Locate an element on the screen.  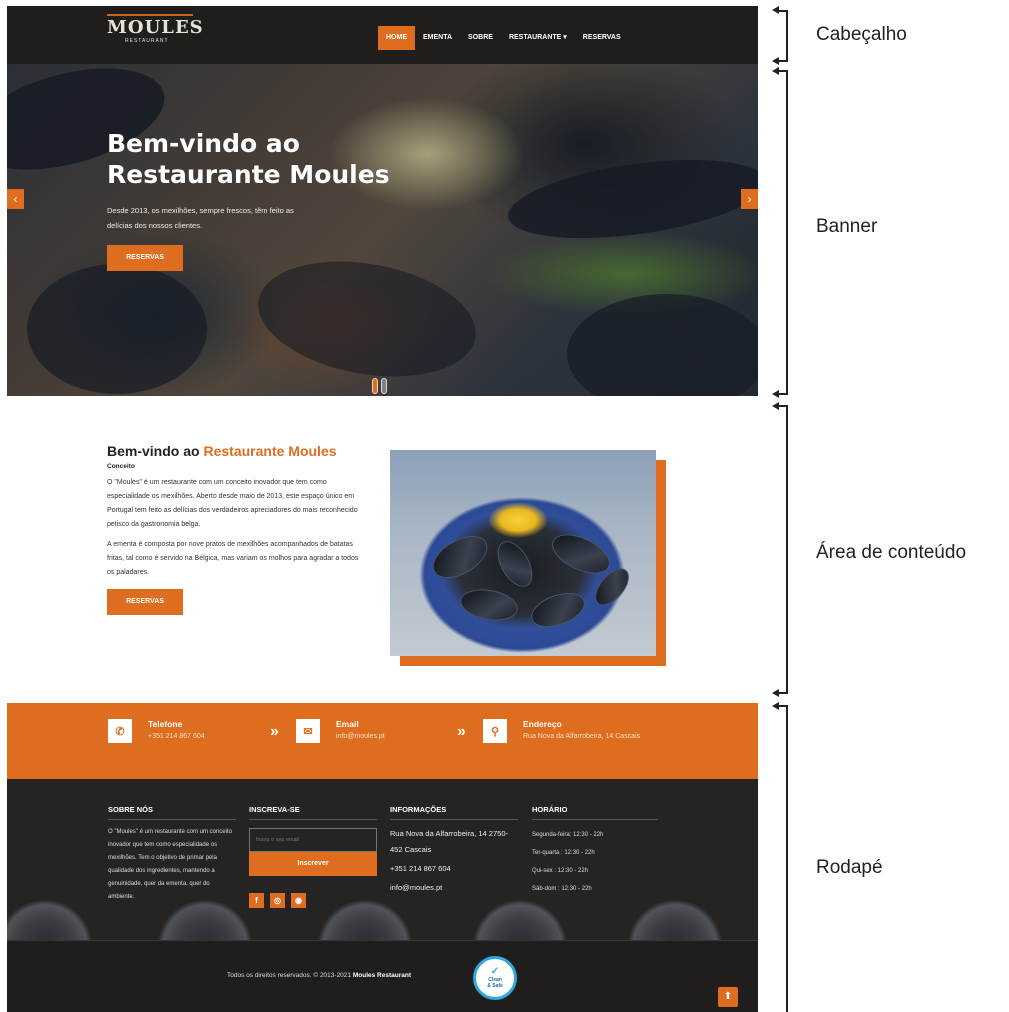
footer-info-email: info@moules.pt is located at coordinates (454, 888).